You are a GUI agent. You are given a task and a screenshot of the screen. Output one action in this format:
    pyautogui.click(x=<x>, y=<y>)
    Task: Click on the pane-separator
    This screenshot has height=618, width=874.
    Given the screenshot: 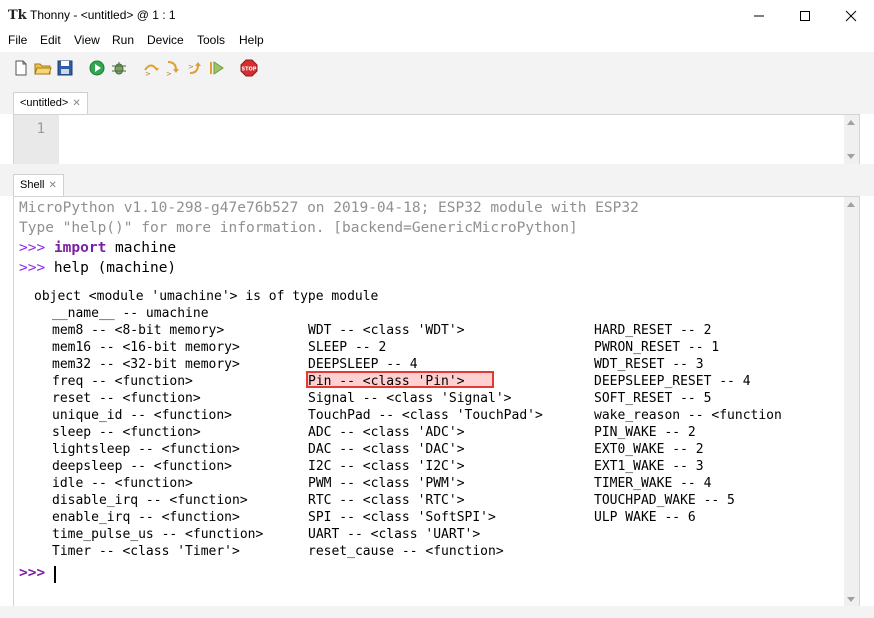 What is the action you would take?
    pyautogui.click(x=437, y=168)
    